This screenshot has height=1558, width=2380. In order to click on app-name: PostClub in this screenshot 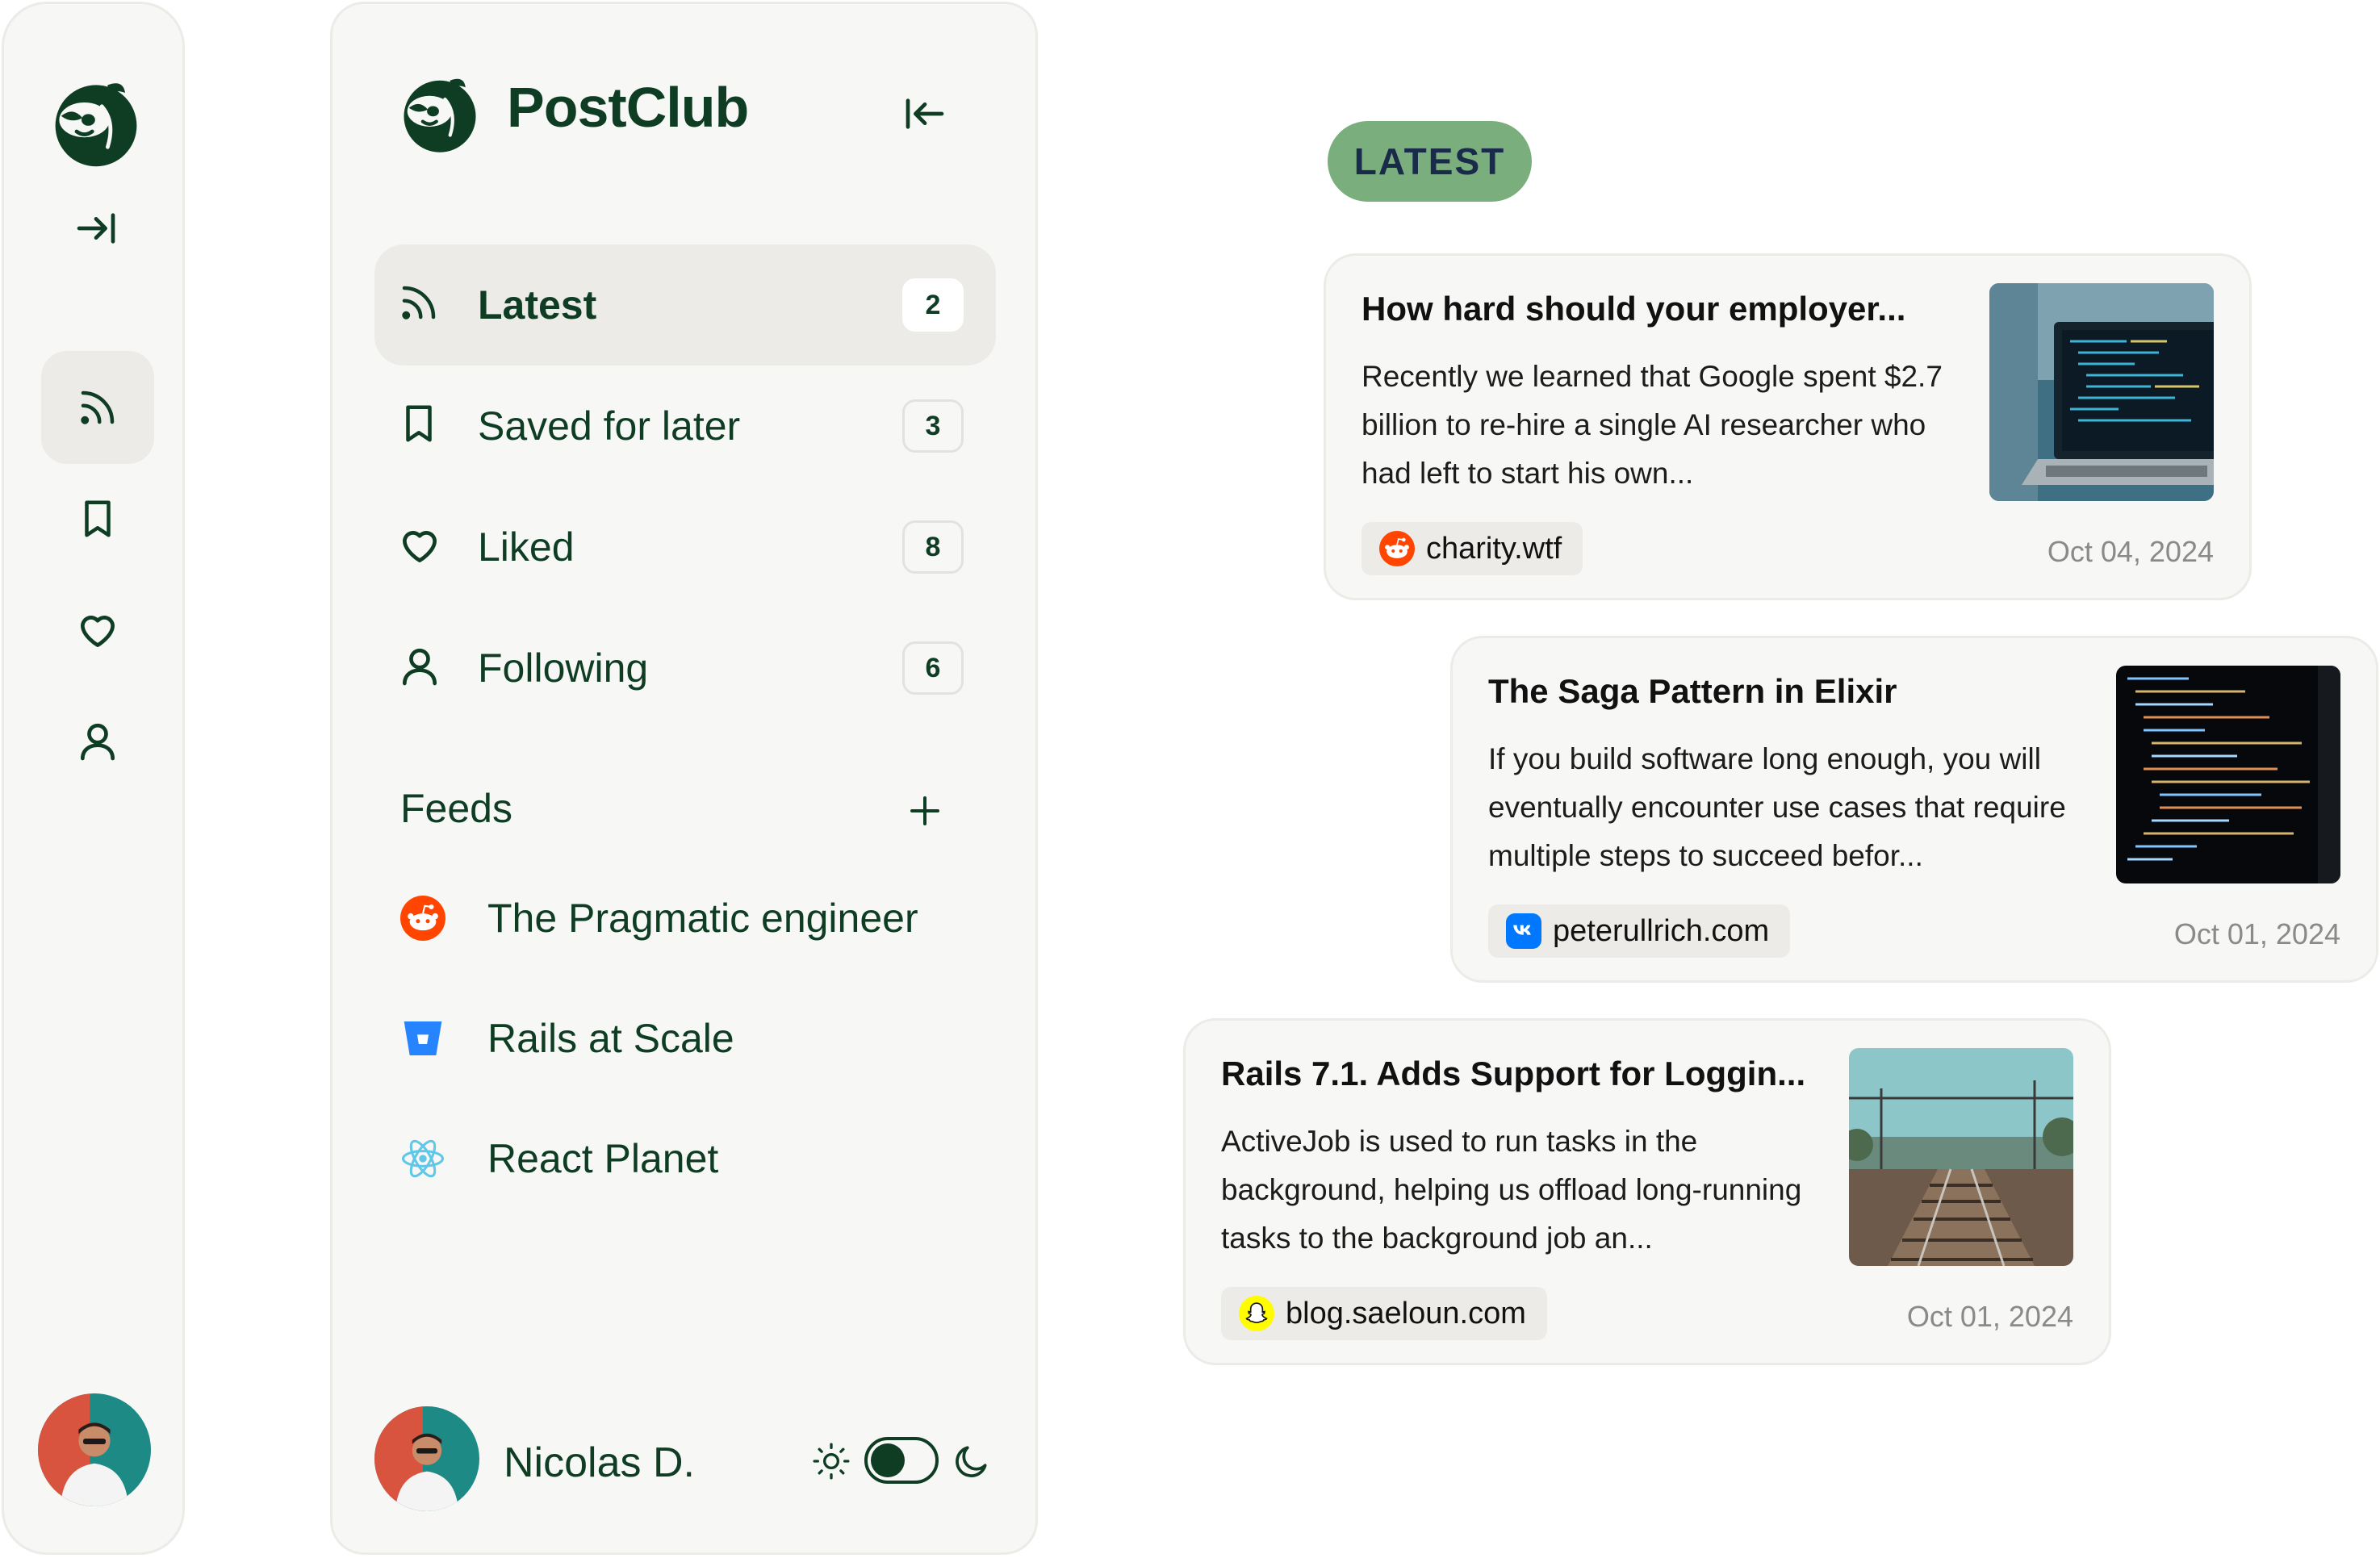, I will do `click(628, 107)`.